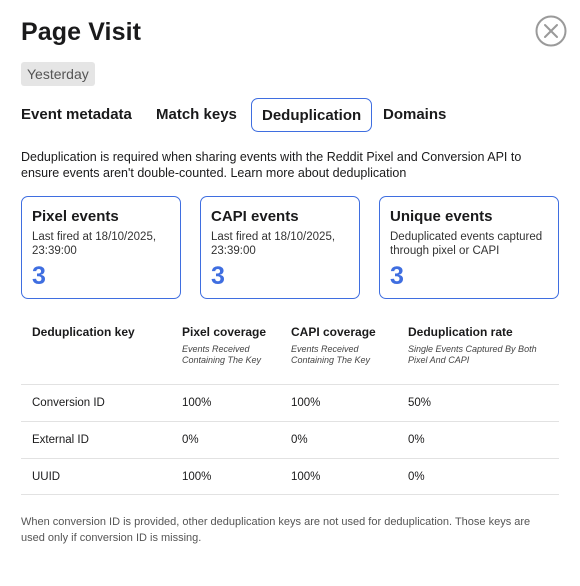  Describe the element at coordinates (83, 332) in the screenshot. I see `column-header-key: Deduplication key` at that location.